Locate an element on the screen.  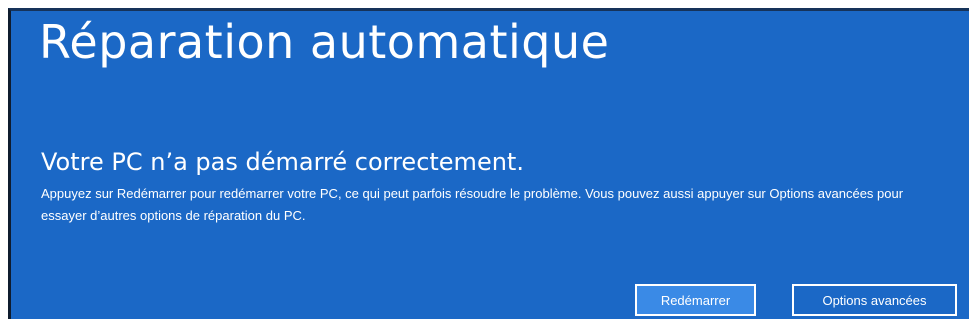
page-title: Réparation automatique is located at coordinates (324, 42).